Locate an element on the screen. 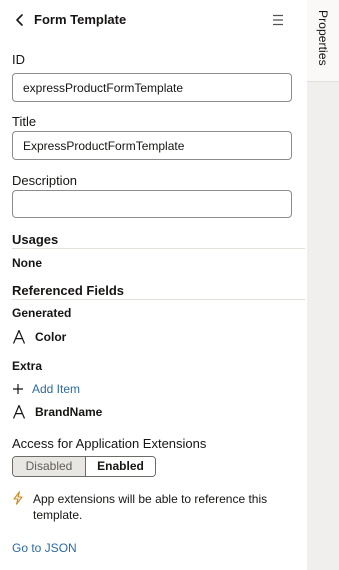 This screenshot has width=339, height=570. extra-field-item: BrandName is located at coordinates (57, 412).